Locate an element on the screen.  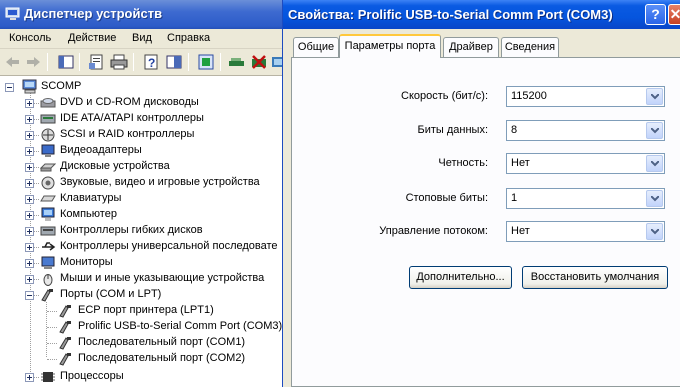
tree-item-com1: Последовательный порт (COM1) is located at coordinates (142, 343).